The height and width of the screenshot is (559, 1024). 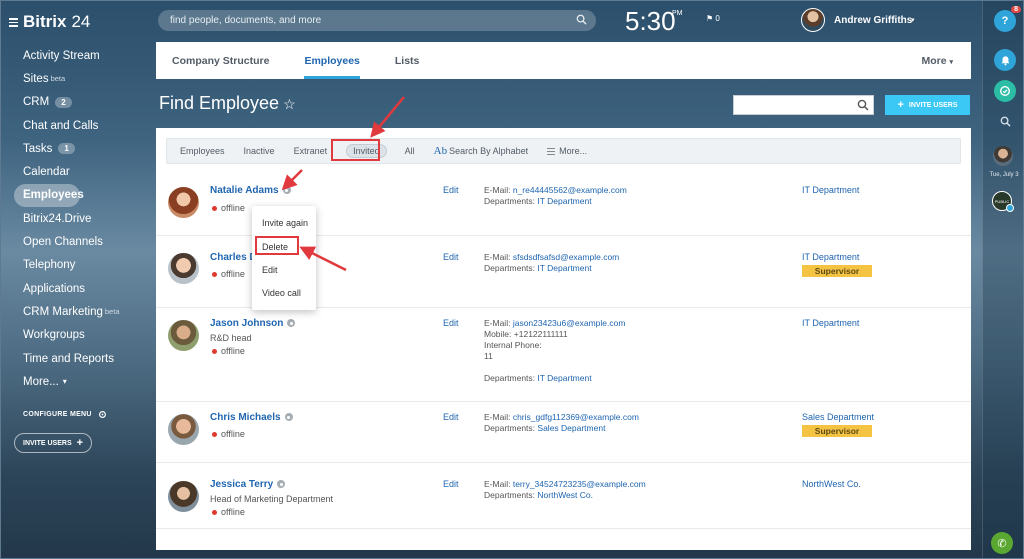 I want to click on recent-chat-avatar: PUBLIC, so click(x=1003, y=201).